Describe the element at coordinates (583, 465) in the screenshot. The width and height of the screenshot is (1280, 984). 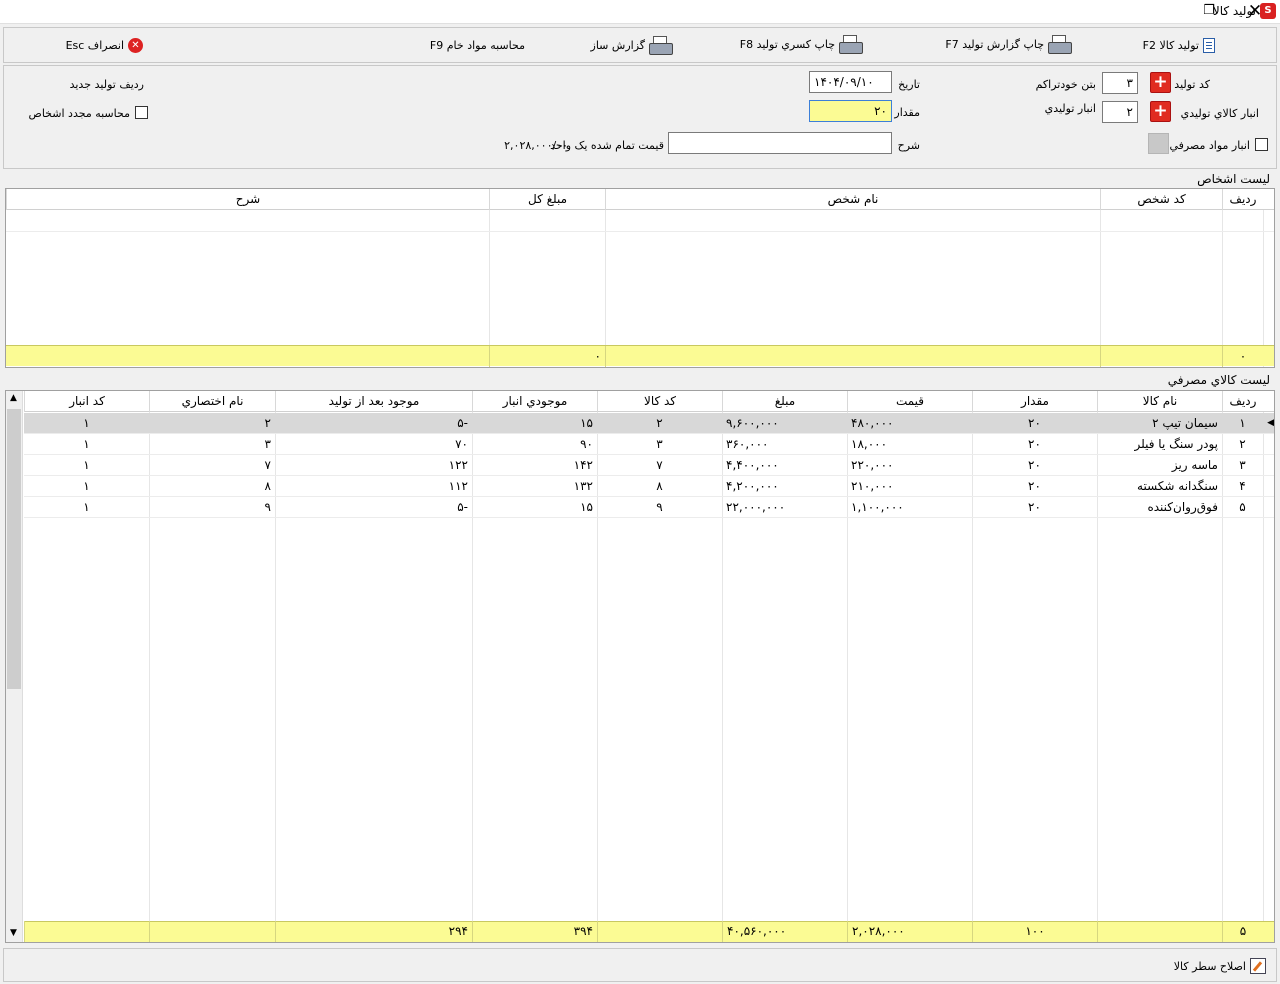
I see `cell-stock: ۱۴۲` at that location.